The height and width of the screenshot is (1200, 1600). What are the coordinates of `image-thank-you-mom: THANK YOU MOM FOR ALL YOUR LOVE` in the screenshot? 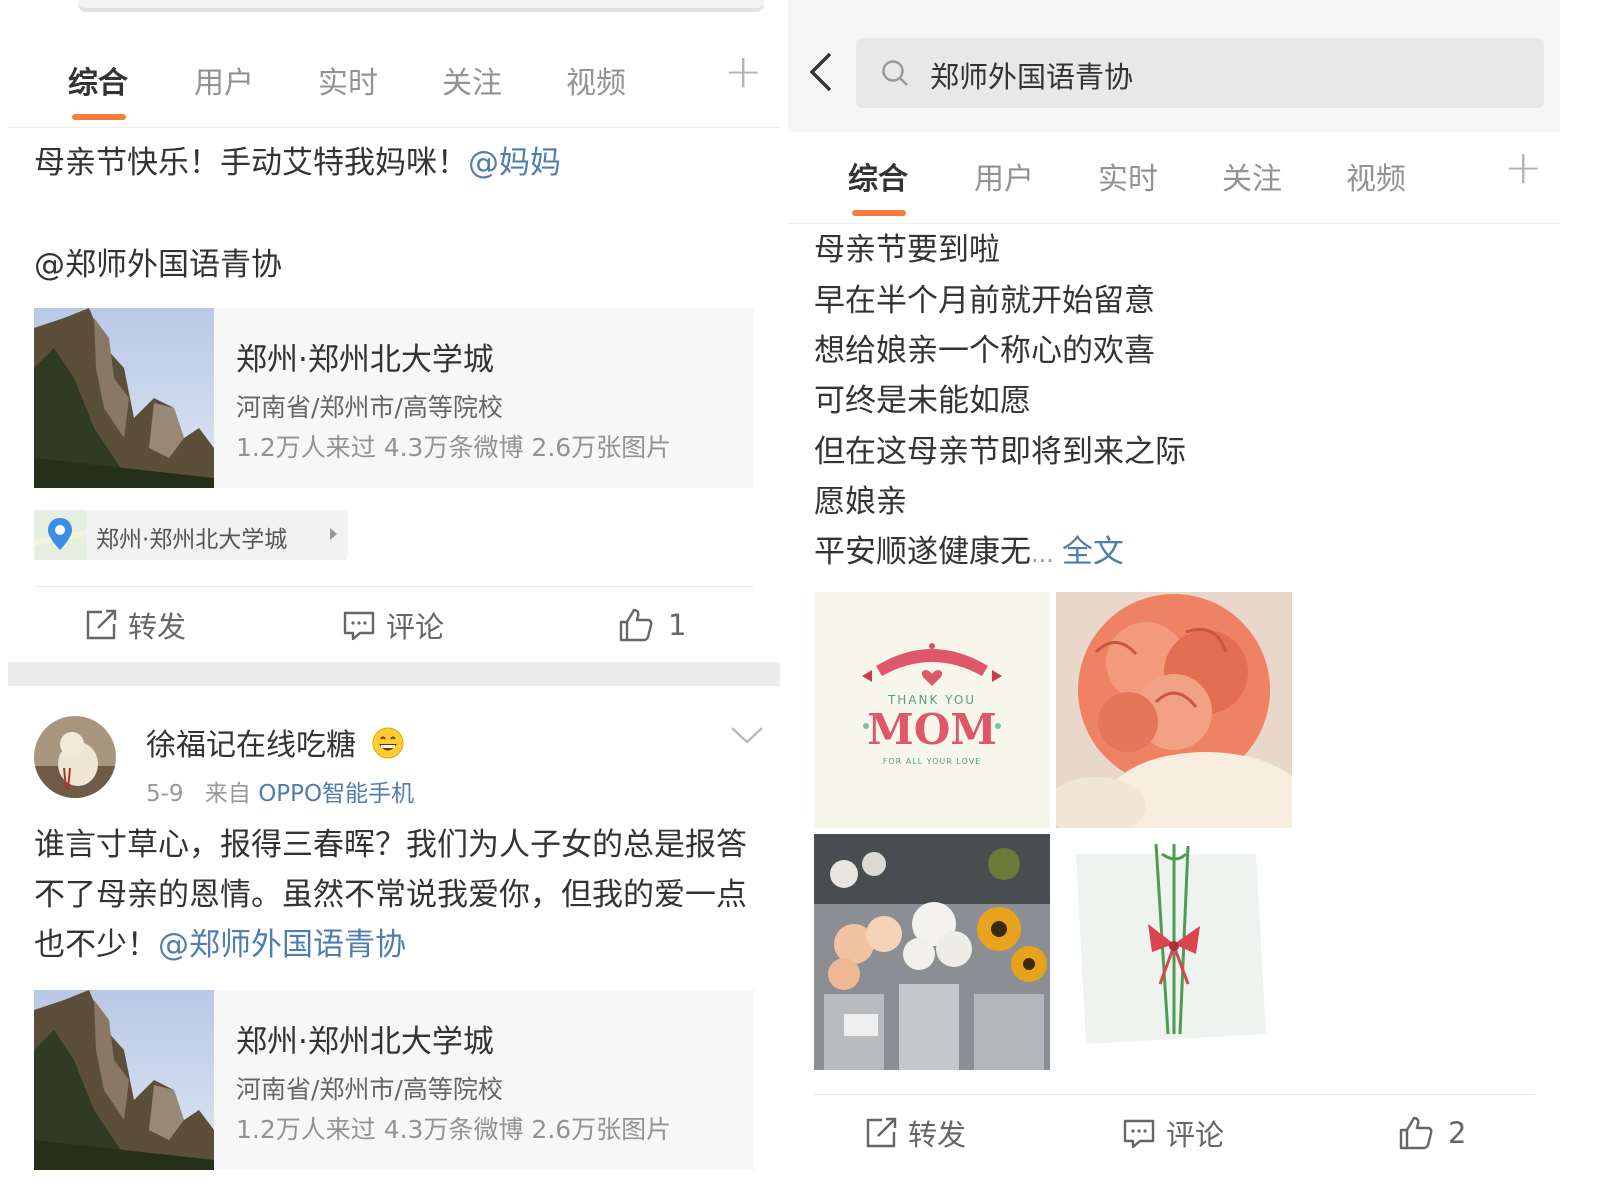 It's located at (932, 710).